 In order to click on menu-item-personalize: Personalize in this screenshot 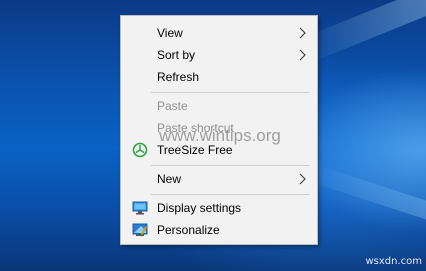, I will do `click(219, 230)`.